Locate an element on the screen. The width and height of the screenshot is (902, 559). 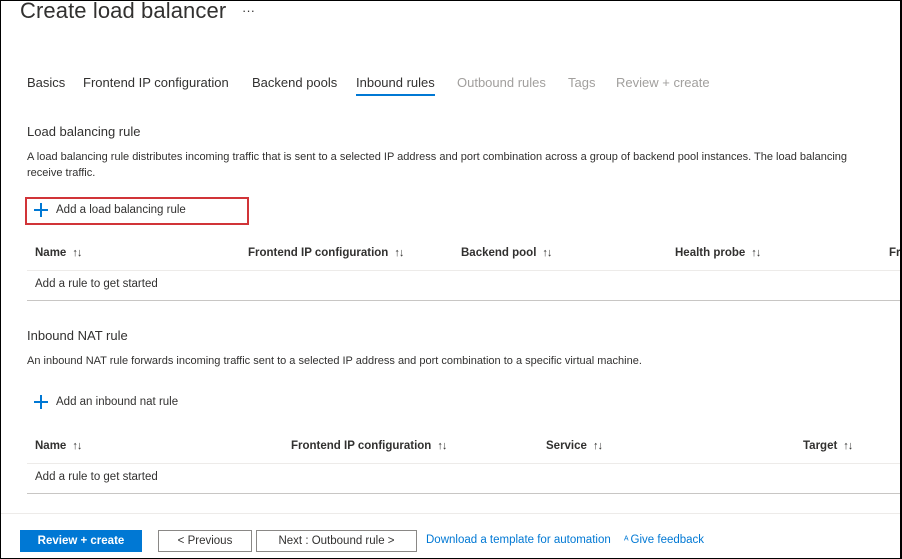
load-balancing-rule-description-line2: receive traffic. is located at coordinates (61, 173).